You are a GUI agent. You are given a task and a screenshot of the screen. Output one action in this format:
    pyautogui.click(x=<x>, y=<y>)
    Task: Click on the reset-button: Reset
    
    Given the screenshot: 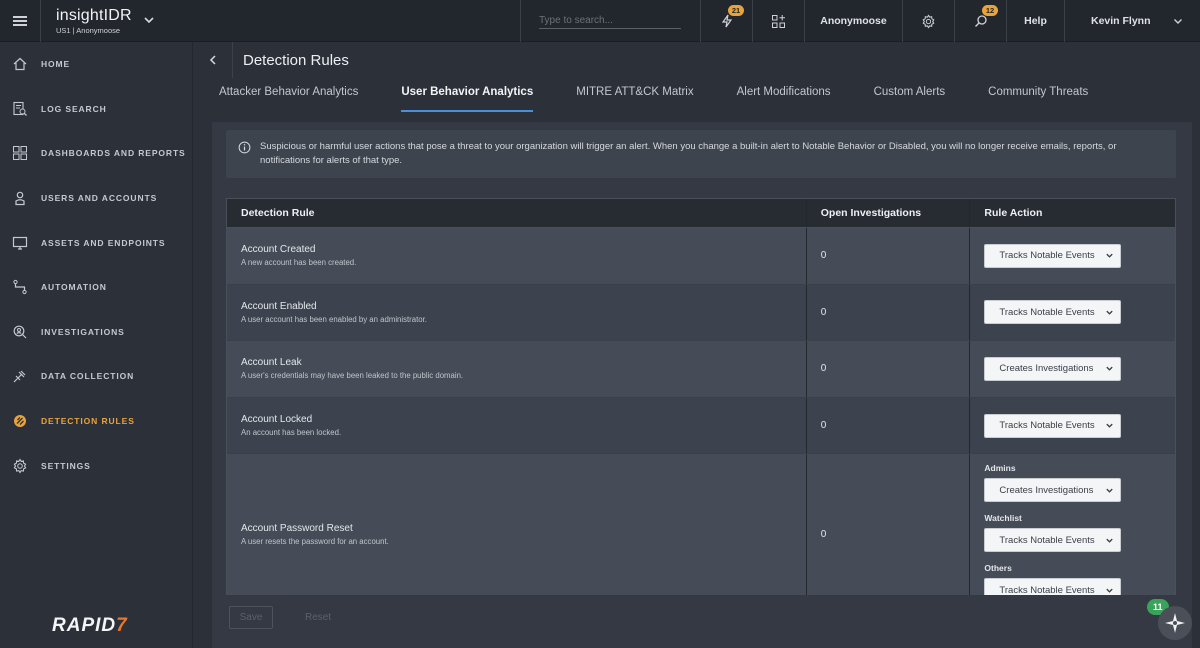 What is the action you would take?
    pyautogui.click(x=318, y=617)
    